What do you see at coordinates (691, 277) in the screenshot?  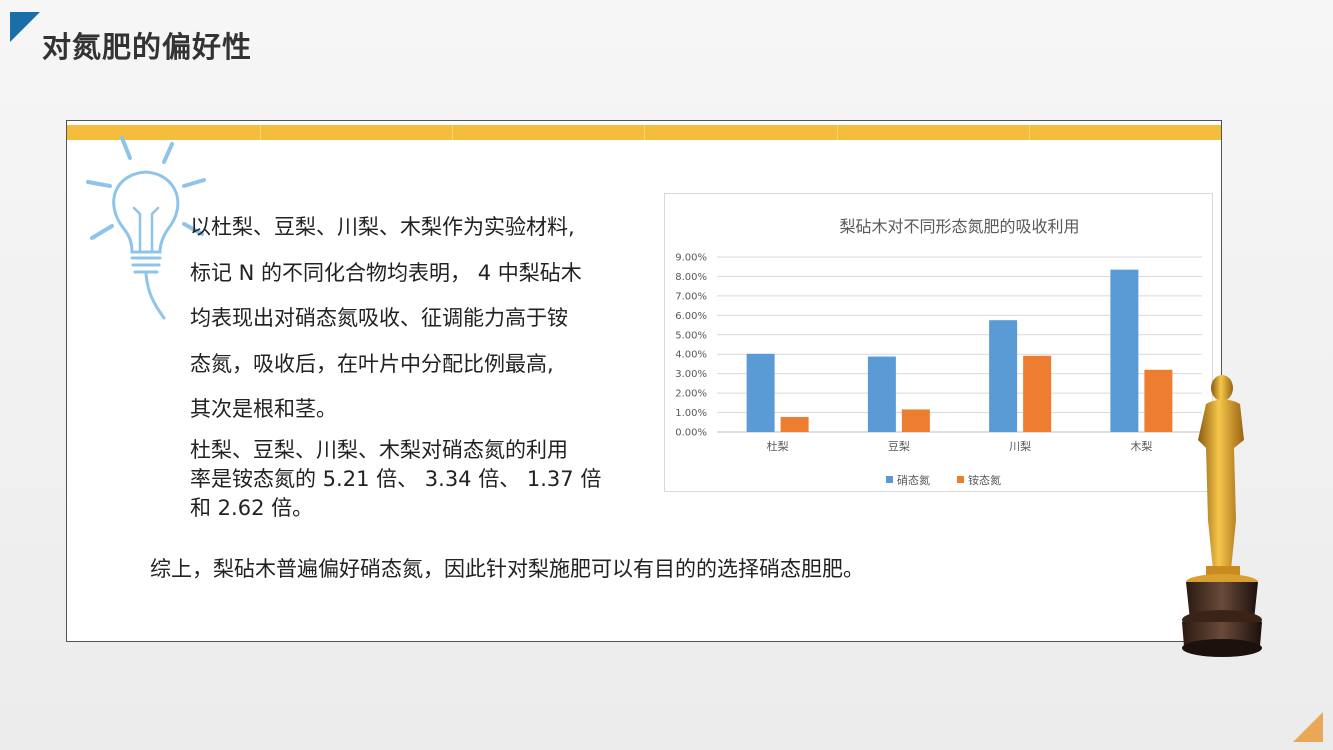 I see `y-tick-label: 8.00%` at bounding box center [691, 277].